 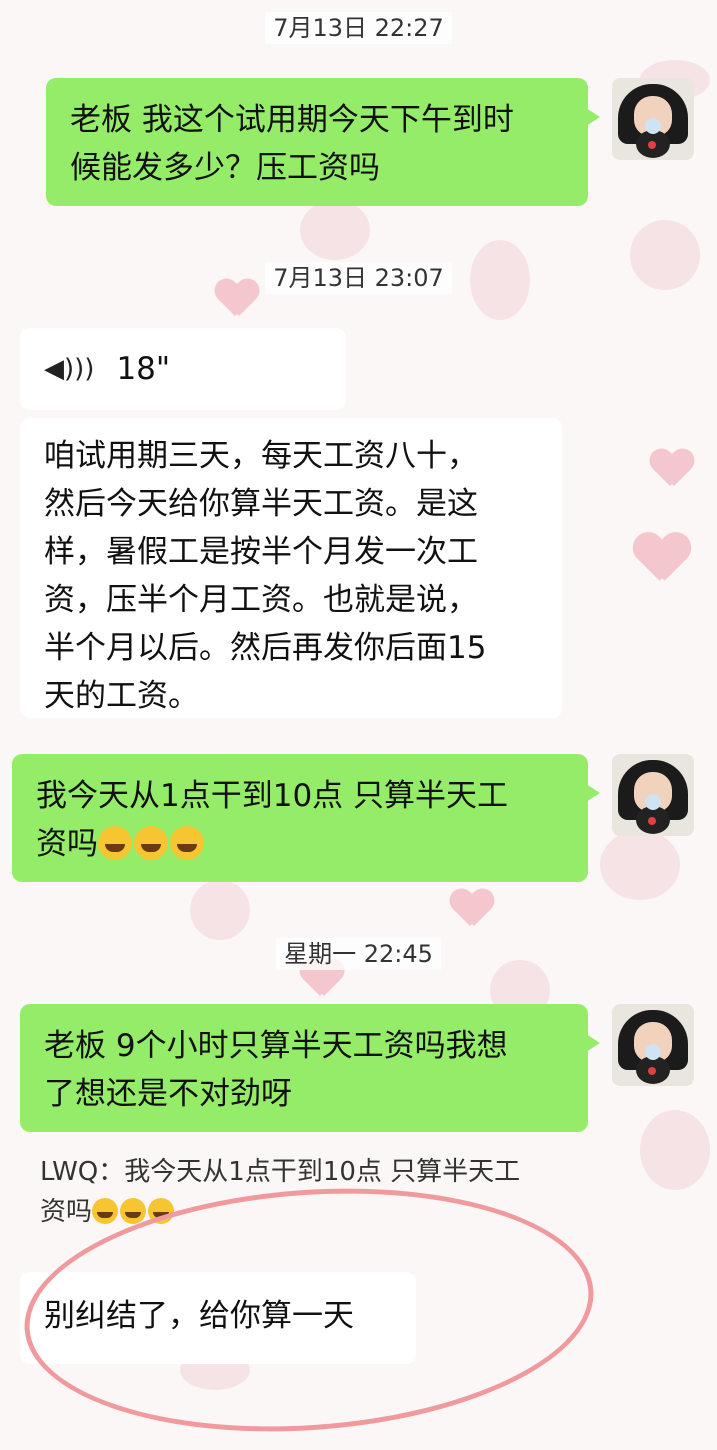 I want to click on timestamp: 星期一 22:45, so click(x=358, y=952).